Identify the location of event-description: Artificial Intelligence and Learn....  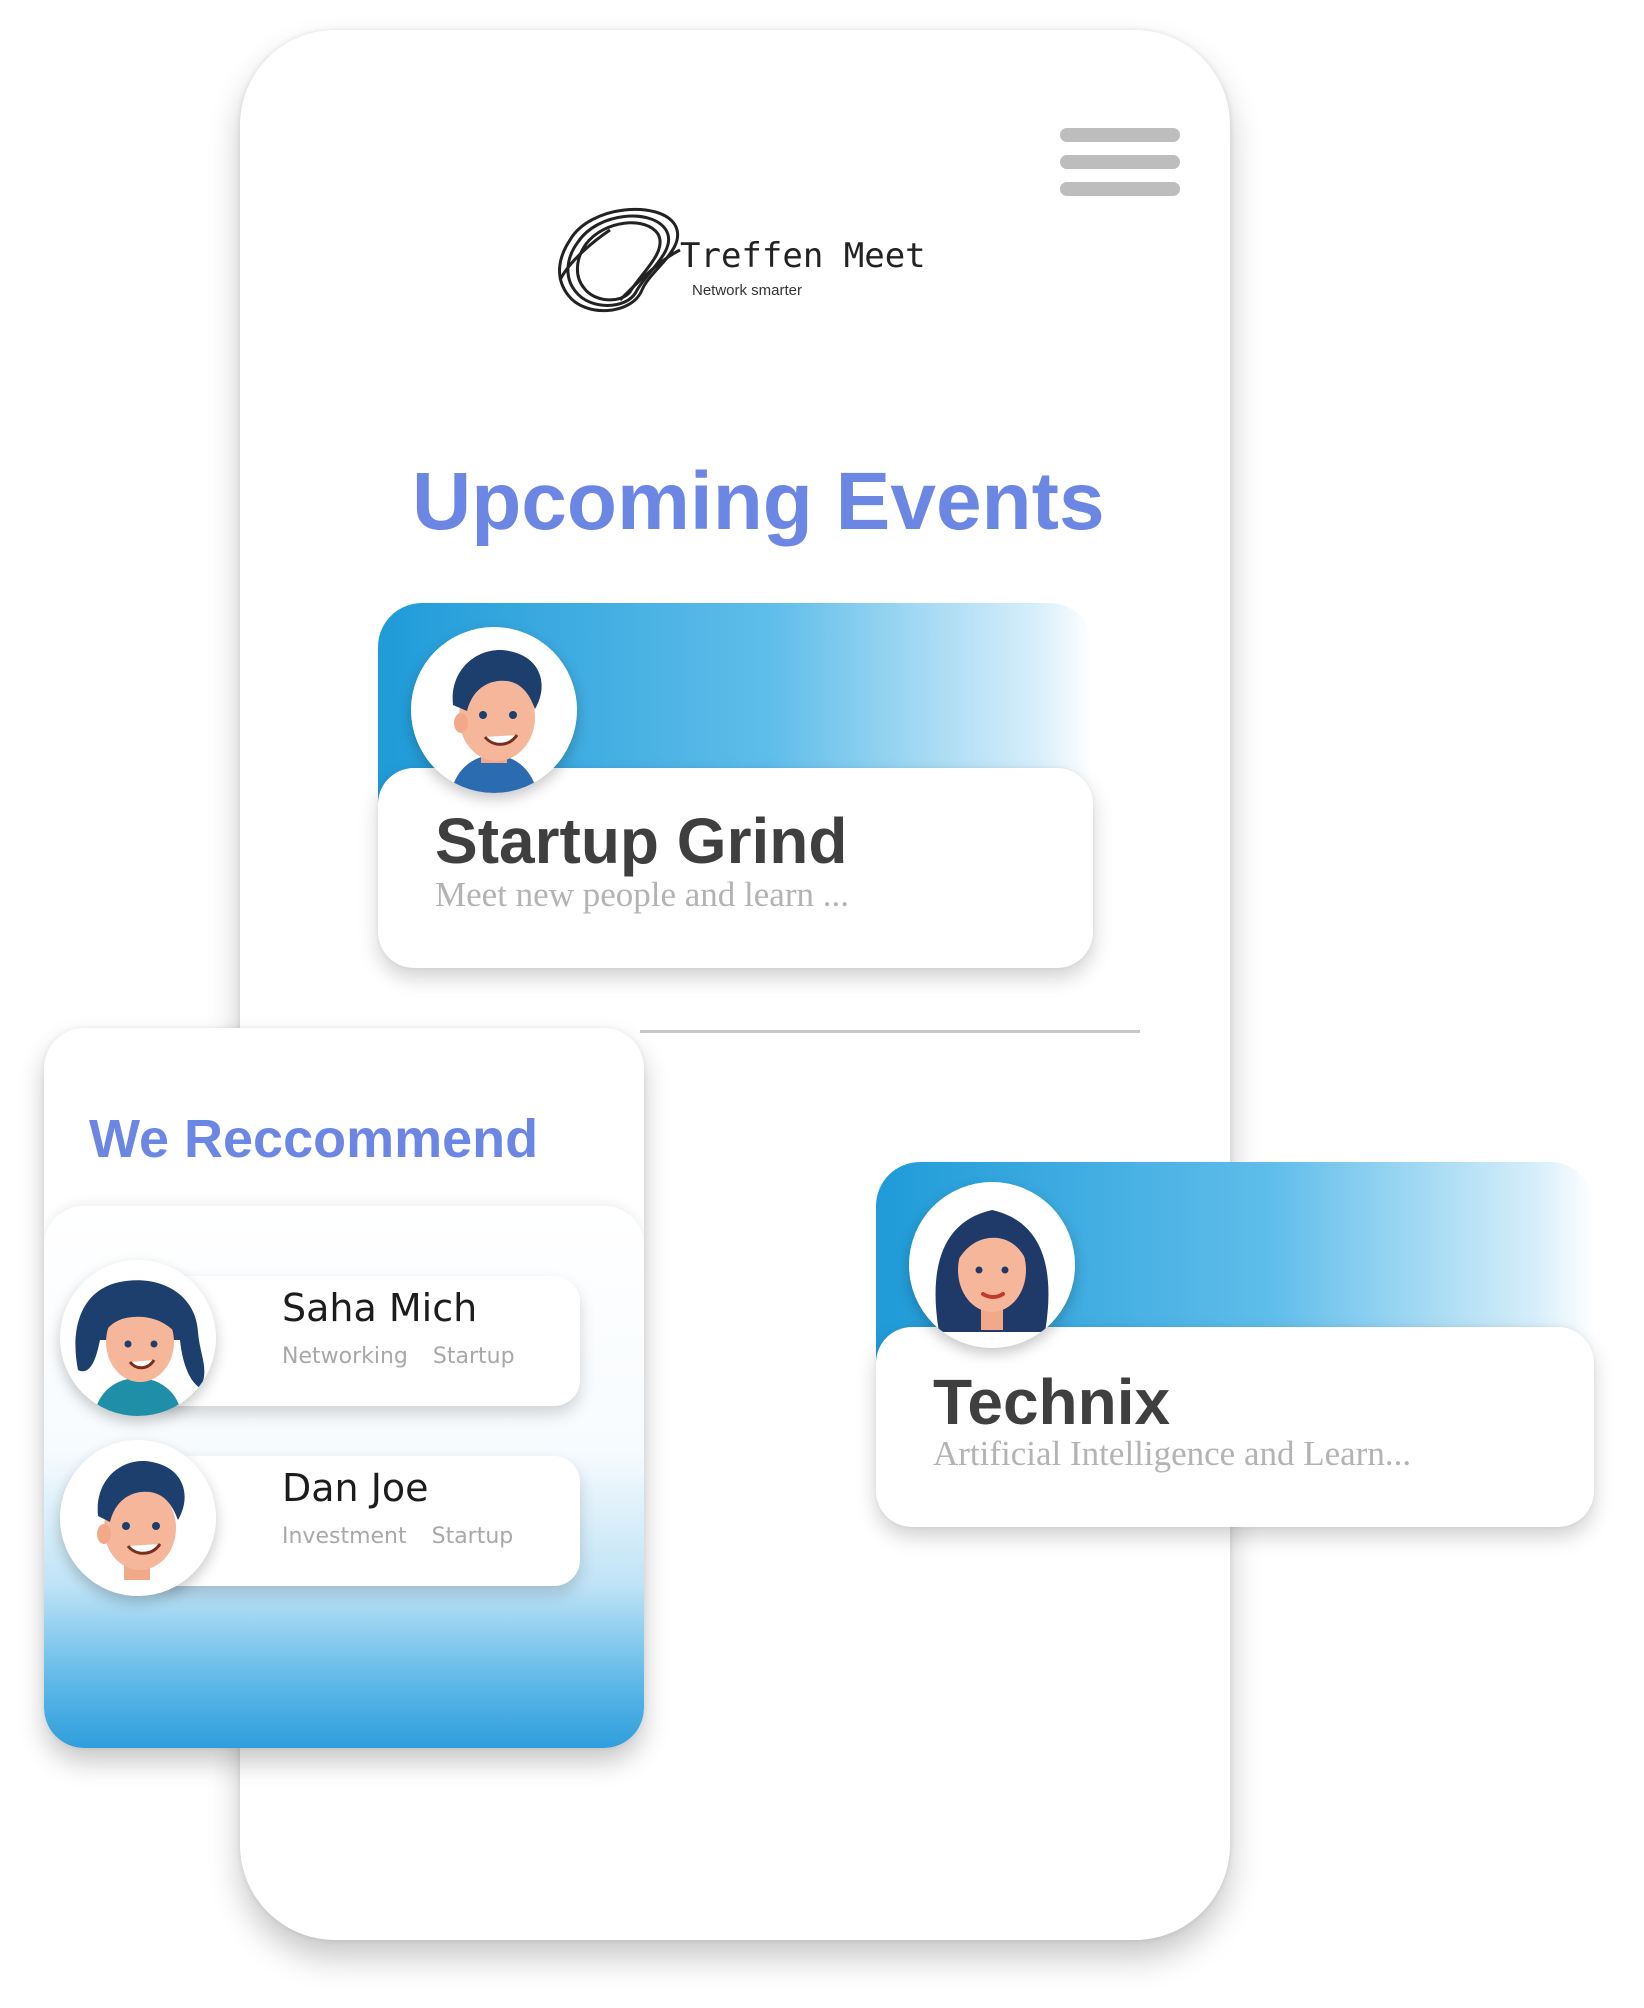
(1172, 1453).